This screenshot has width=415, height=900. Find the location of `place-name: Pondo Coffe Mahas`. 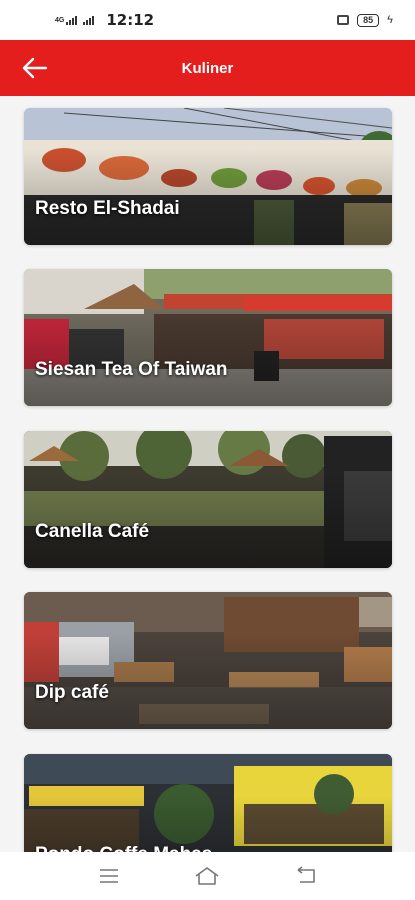

place-name: Pondo Coffe Mahas is located at coordinates (123, 848).